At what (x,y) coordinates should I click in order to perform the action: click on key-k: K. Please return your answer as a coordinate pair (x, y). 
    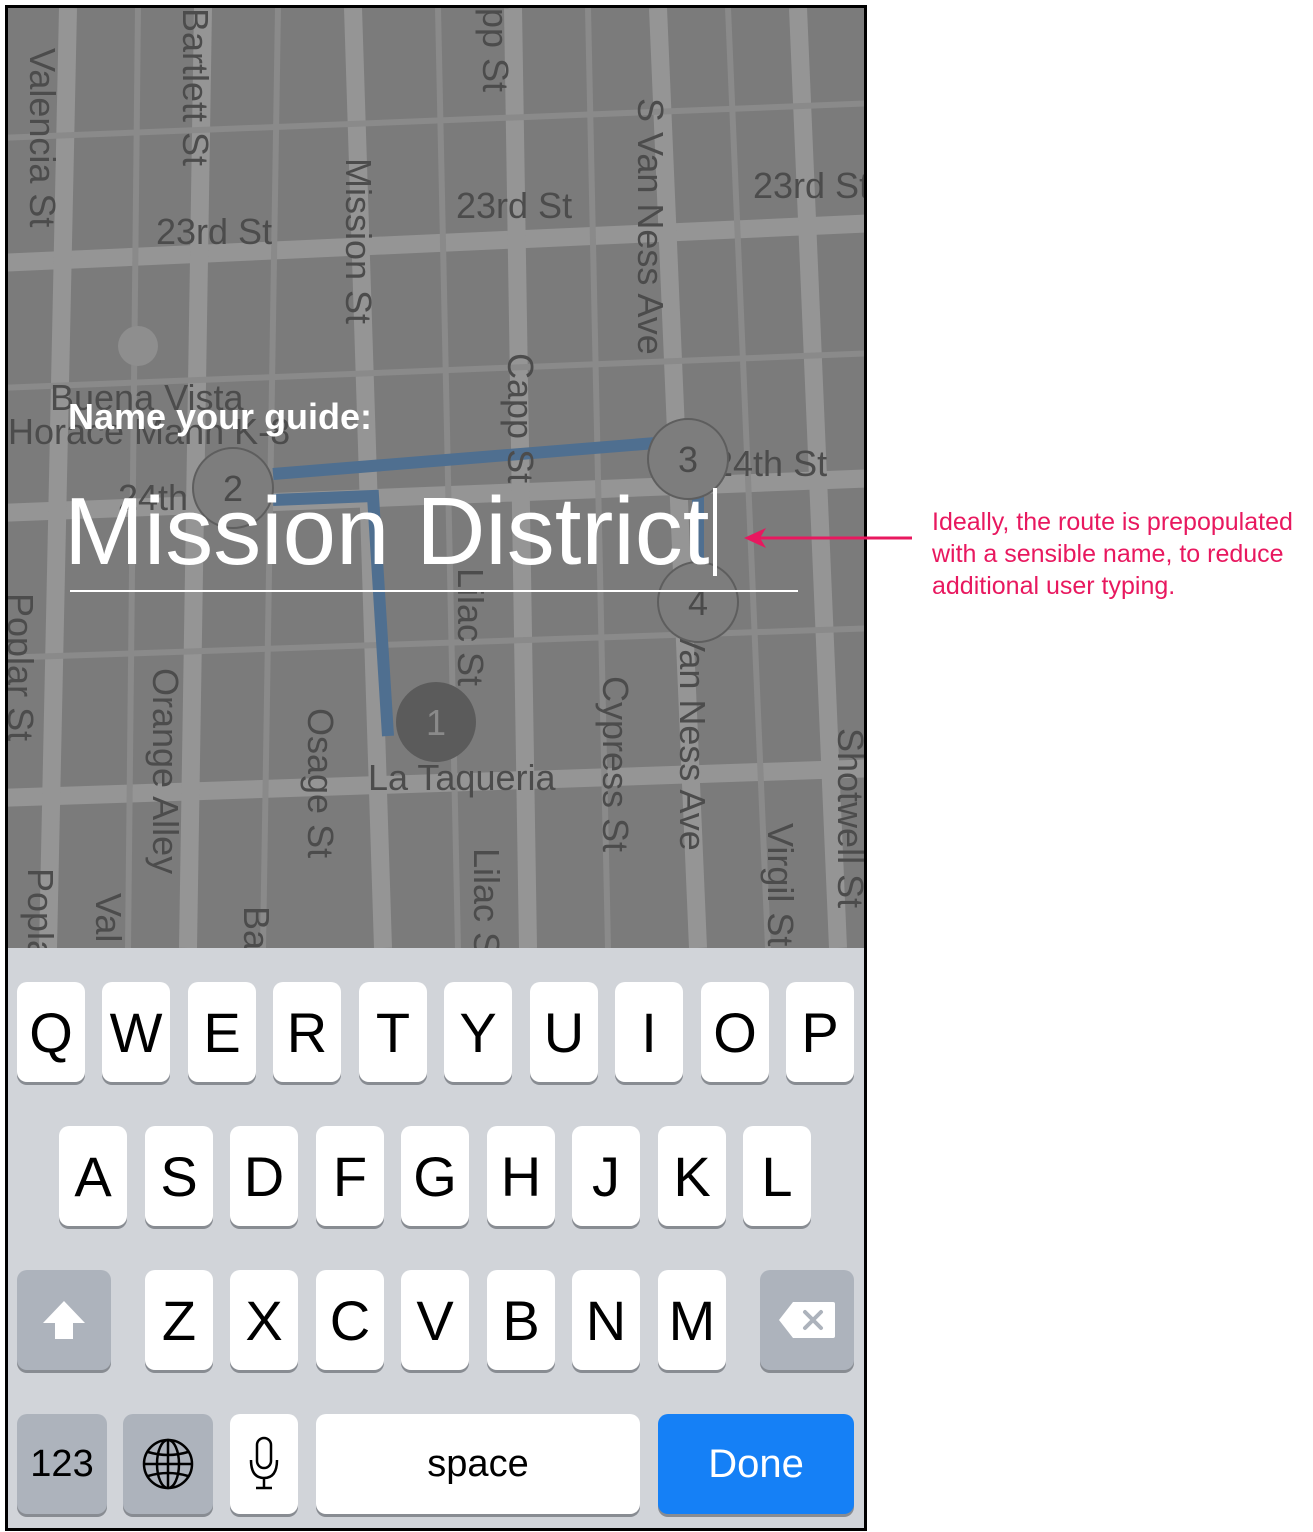
    Looking at the image, I should click on (692, 1176).